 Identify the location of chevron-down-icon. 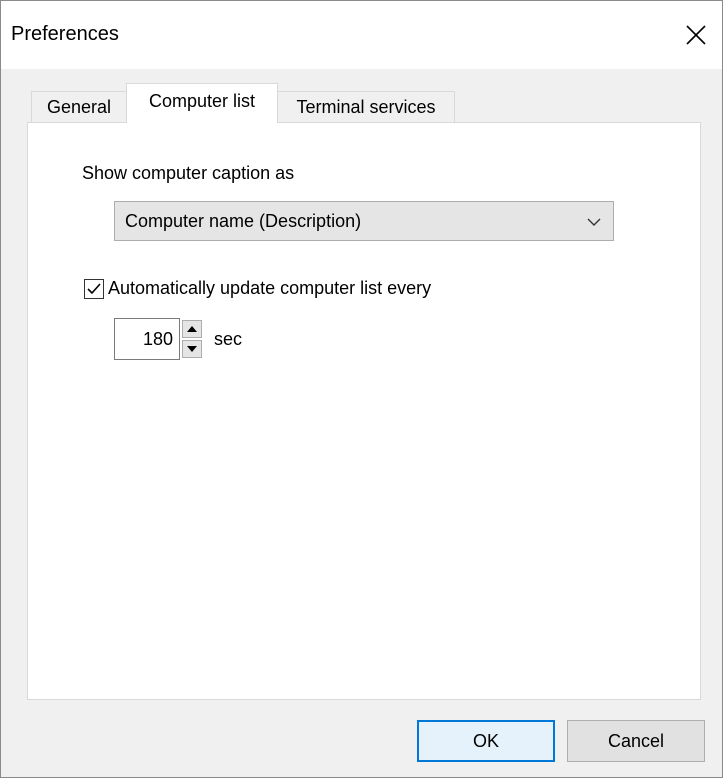
(594, 222).